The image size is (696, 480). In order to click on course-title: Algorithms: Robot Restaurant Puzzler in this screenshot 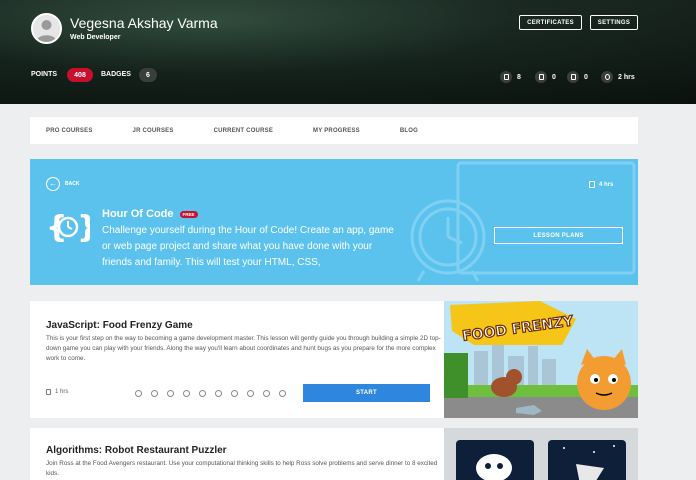, I will do `click(136, 450)`.